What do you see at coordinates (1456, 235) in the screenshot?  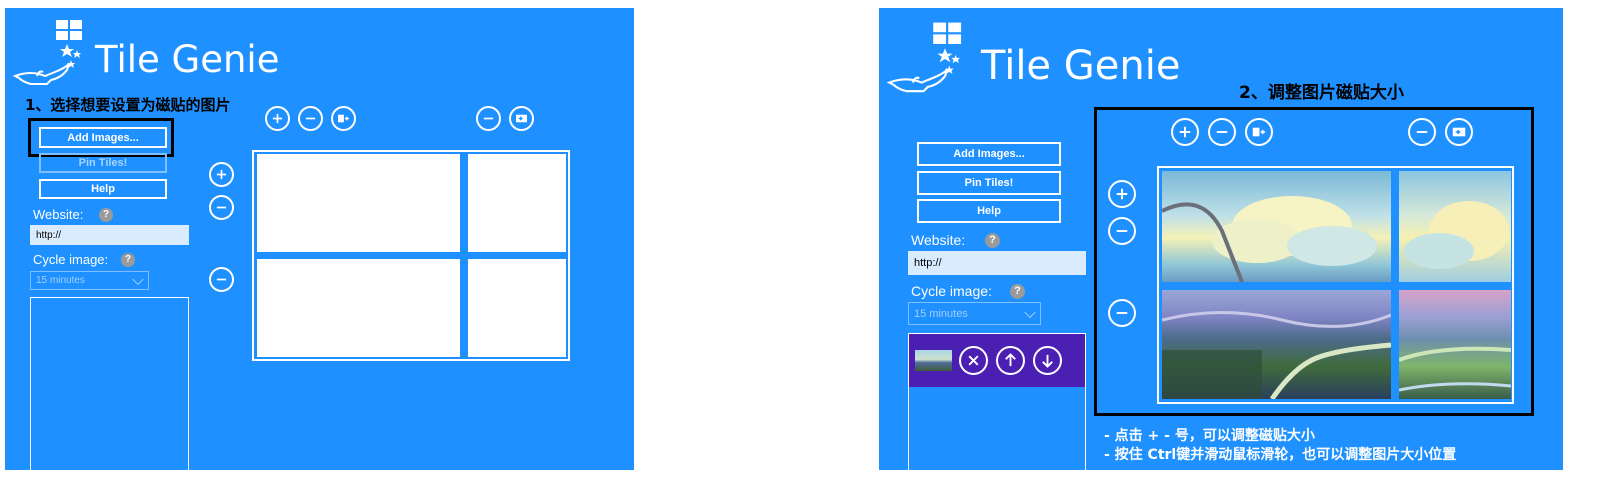 I see `landscape-cloud-image` at bounding box center [1456, 235].